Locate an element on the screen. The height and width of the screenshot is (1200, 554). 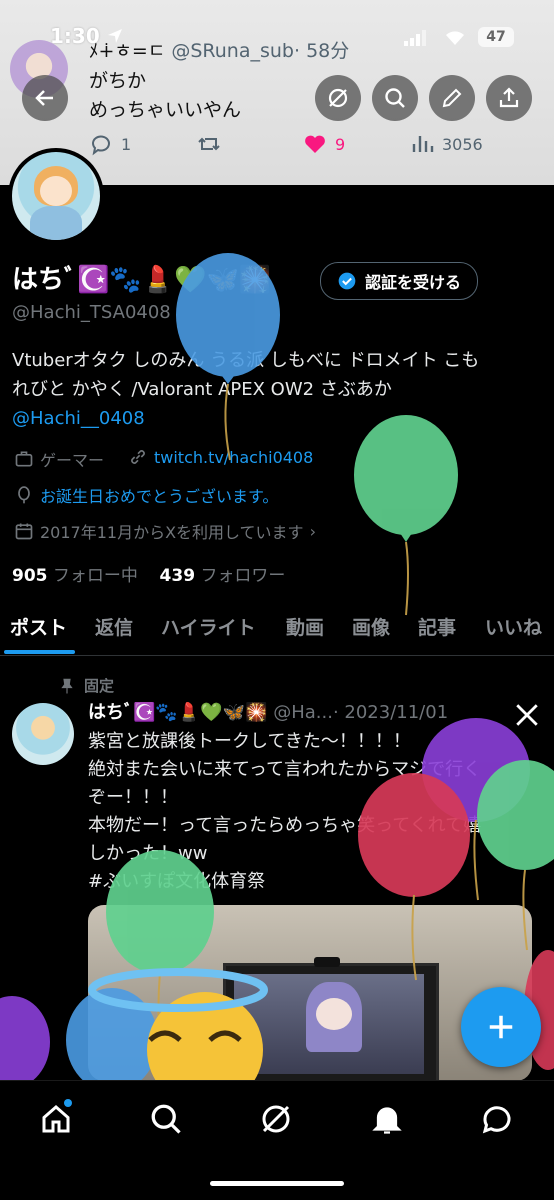
views-icon is located at coordinates (423, 144).